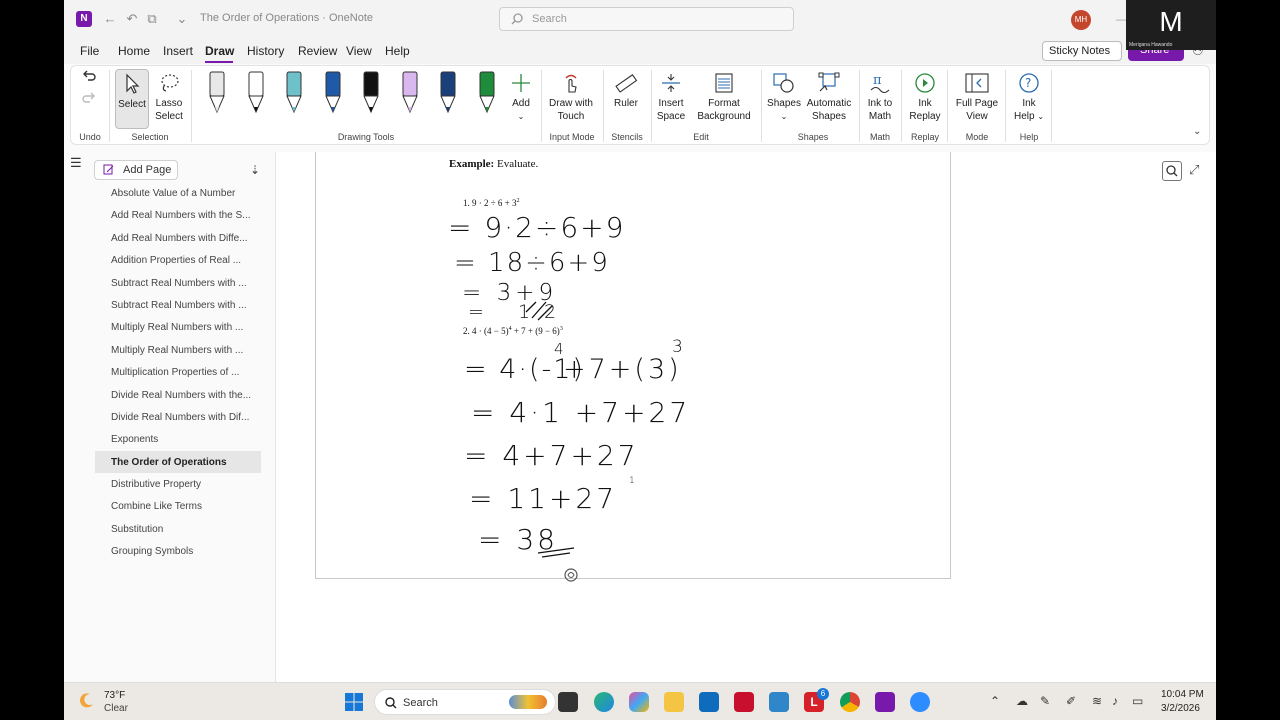  What do you see at coordinates (219, 51) in the screenshot?
I see `tab-draw: Draw` at bounding box center [219, 51].